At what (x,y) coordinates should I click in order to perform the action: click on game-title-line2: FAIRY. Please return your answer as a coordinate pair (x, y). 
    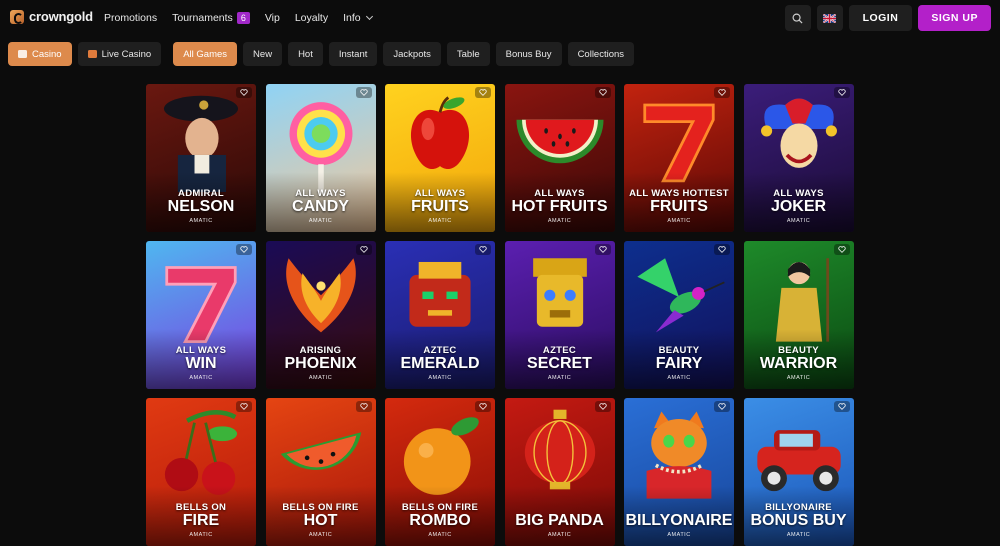
    Looking at the image, I should click on (679, 363).